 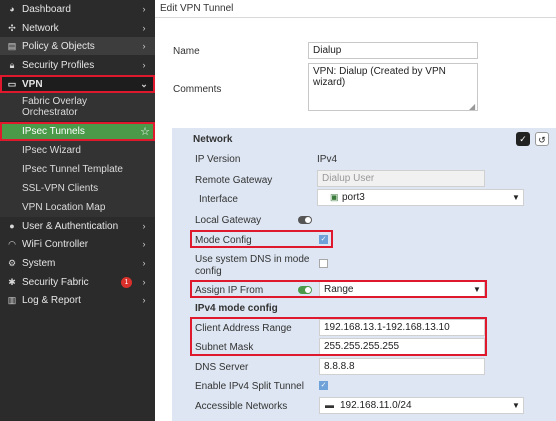 What do you see at coordinates (51, 300) in the screenshot?
I see `sidebar-item-label: Log & Report` at bounding box center [51, 300].